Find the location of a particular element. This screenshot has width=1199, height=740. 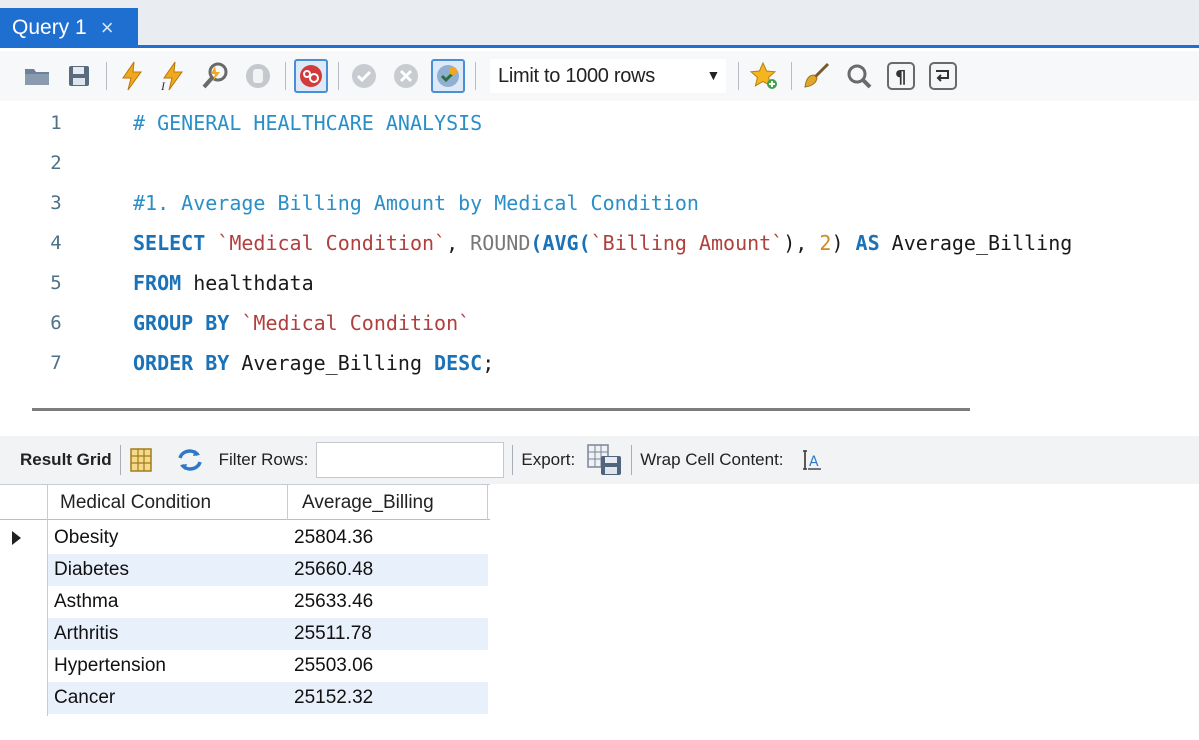

column-header-average-billing: Average_Billing is located at coordinates (388, 502).